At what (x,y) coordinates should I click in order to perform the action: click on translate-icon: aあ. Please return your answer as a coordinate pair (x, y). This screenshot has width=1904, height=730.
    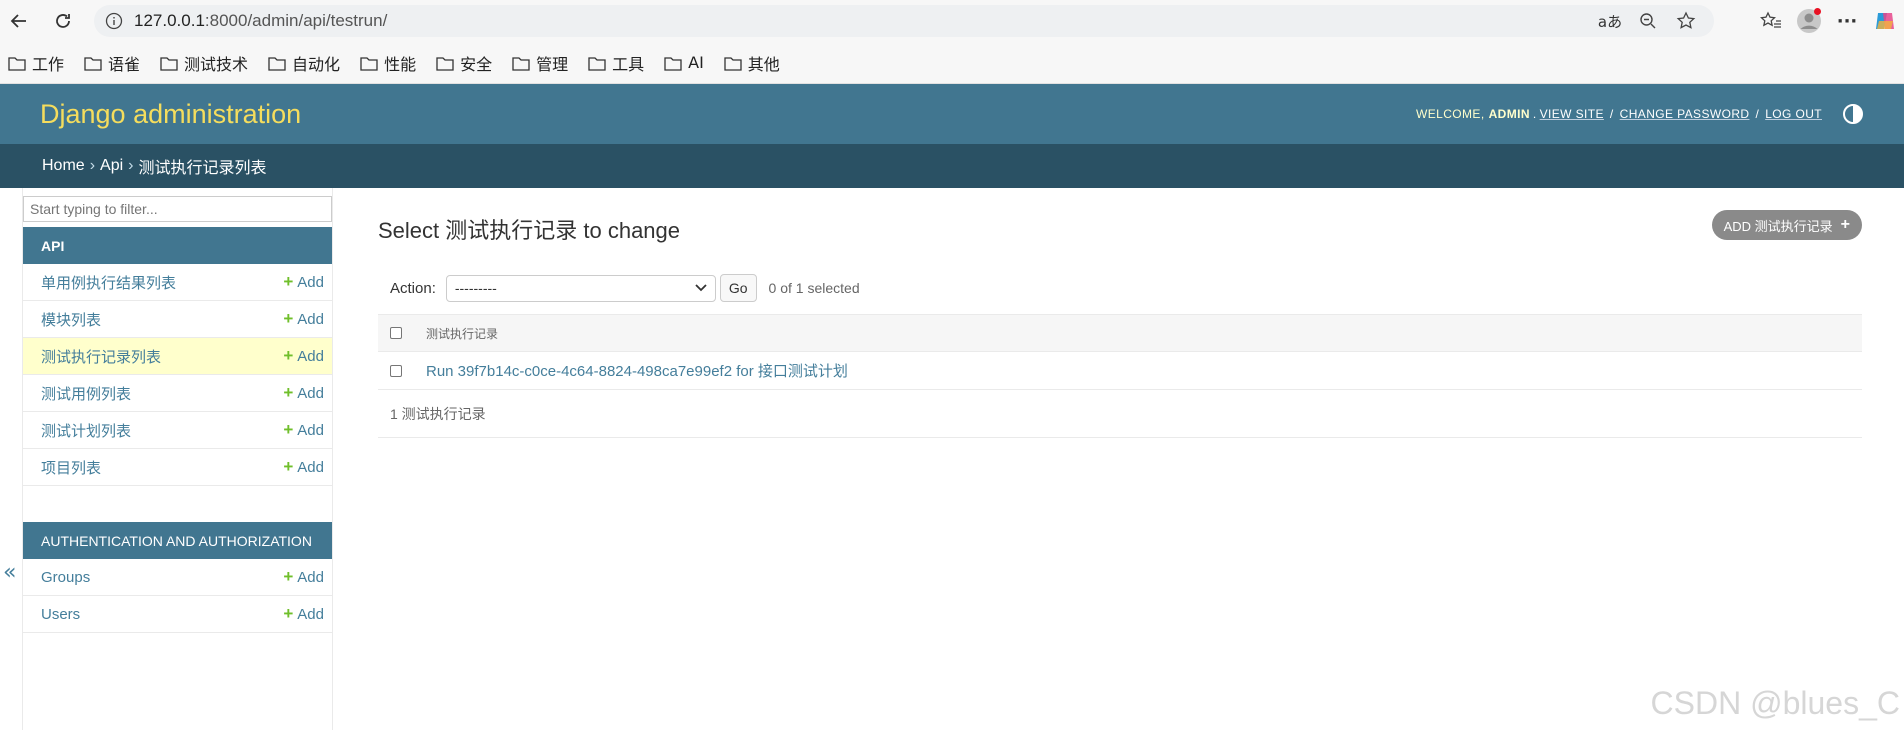
    Looking at the image, I should click on (1610, 21).